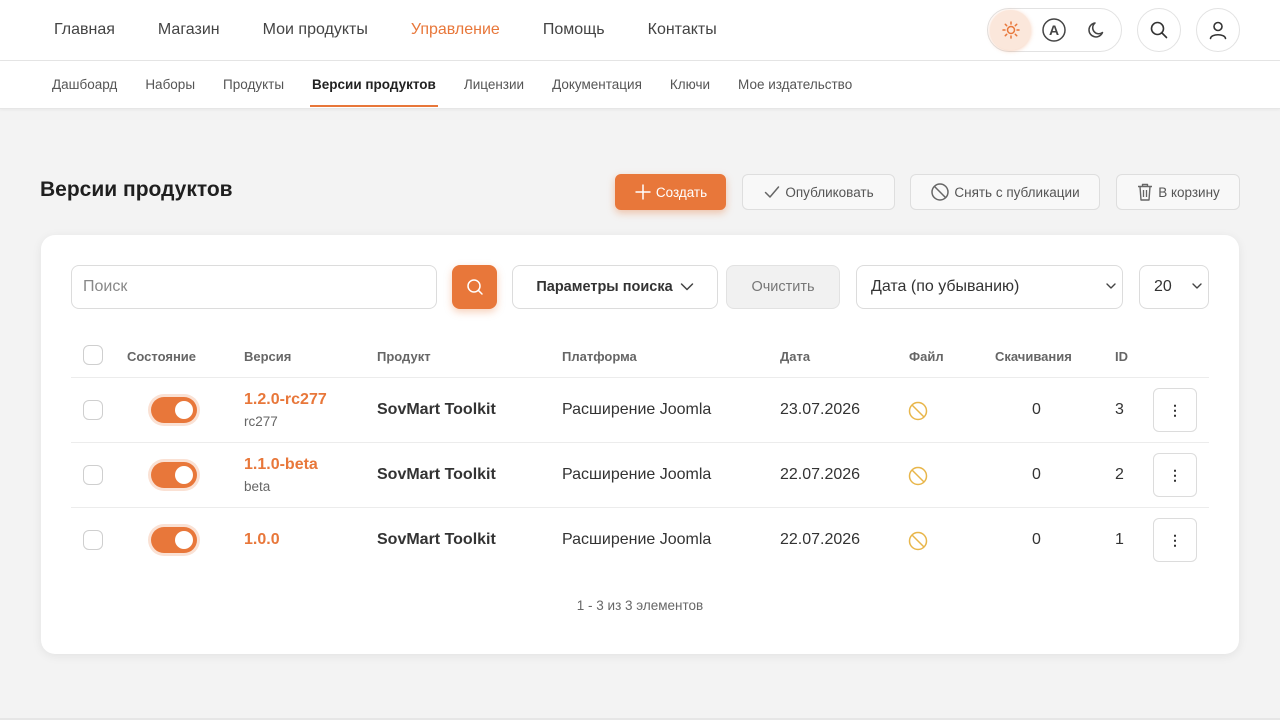 This screenshot has height=720, width=1280. What do you see at coordinates (262, 540) in the screenshot?
I see `version-link: 1.0.0` at bounding box center [262, 540].